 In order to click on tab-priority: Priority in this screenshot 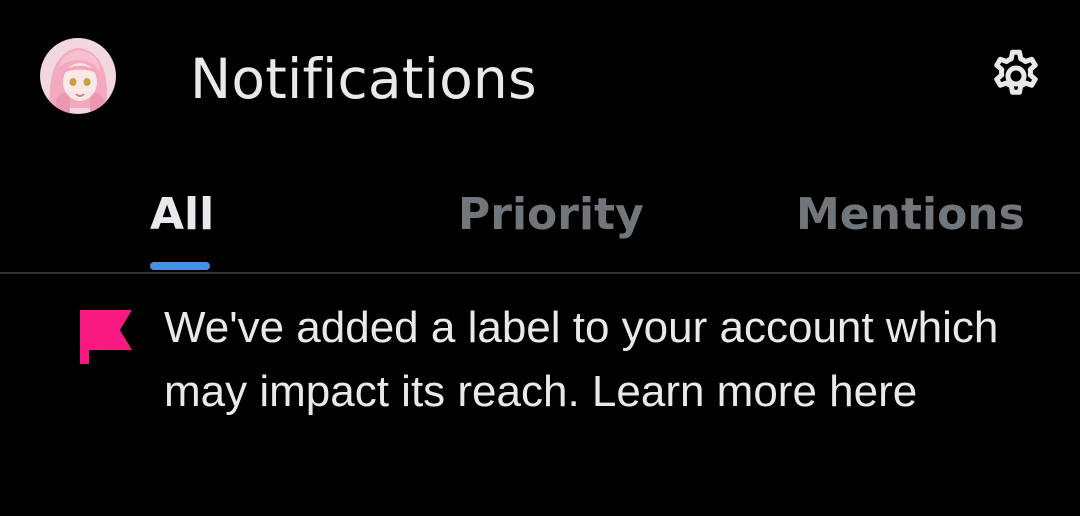, I will do `click(551, 215)`.